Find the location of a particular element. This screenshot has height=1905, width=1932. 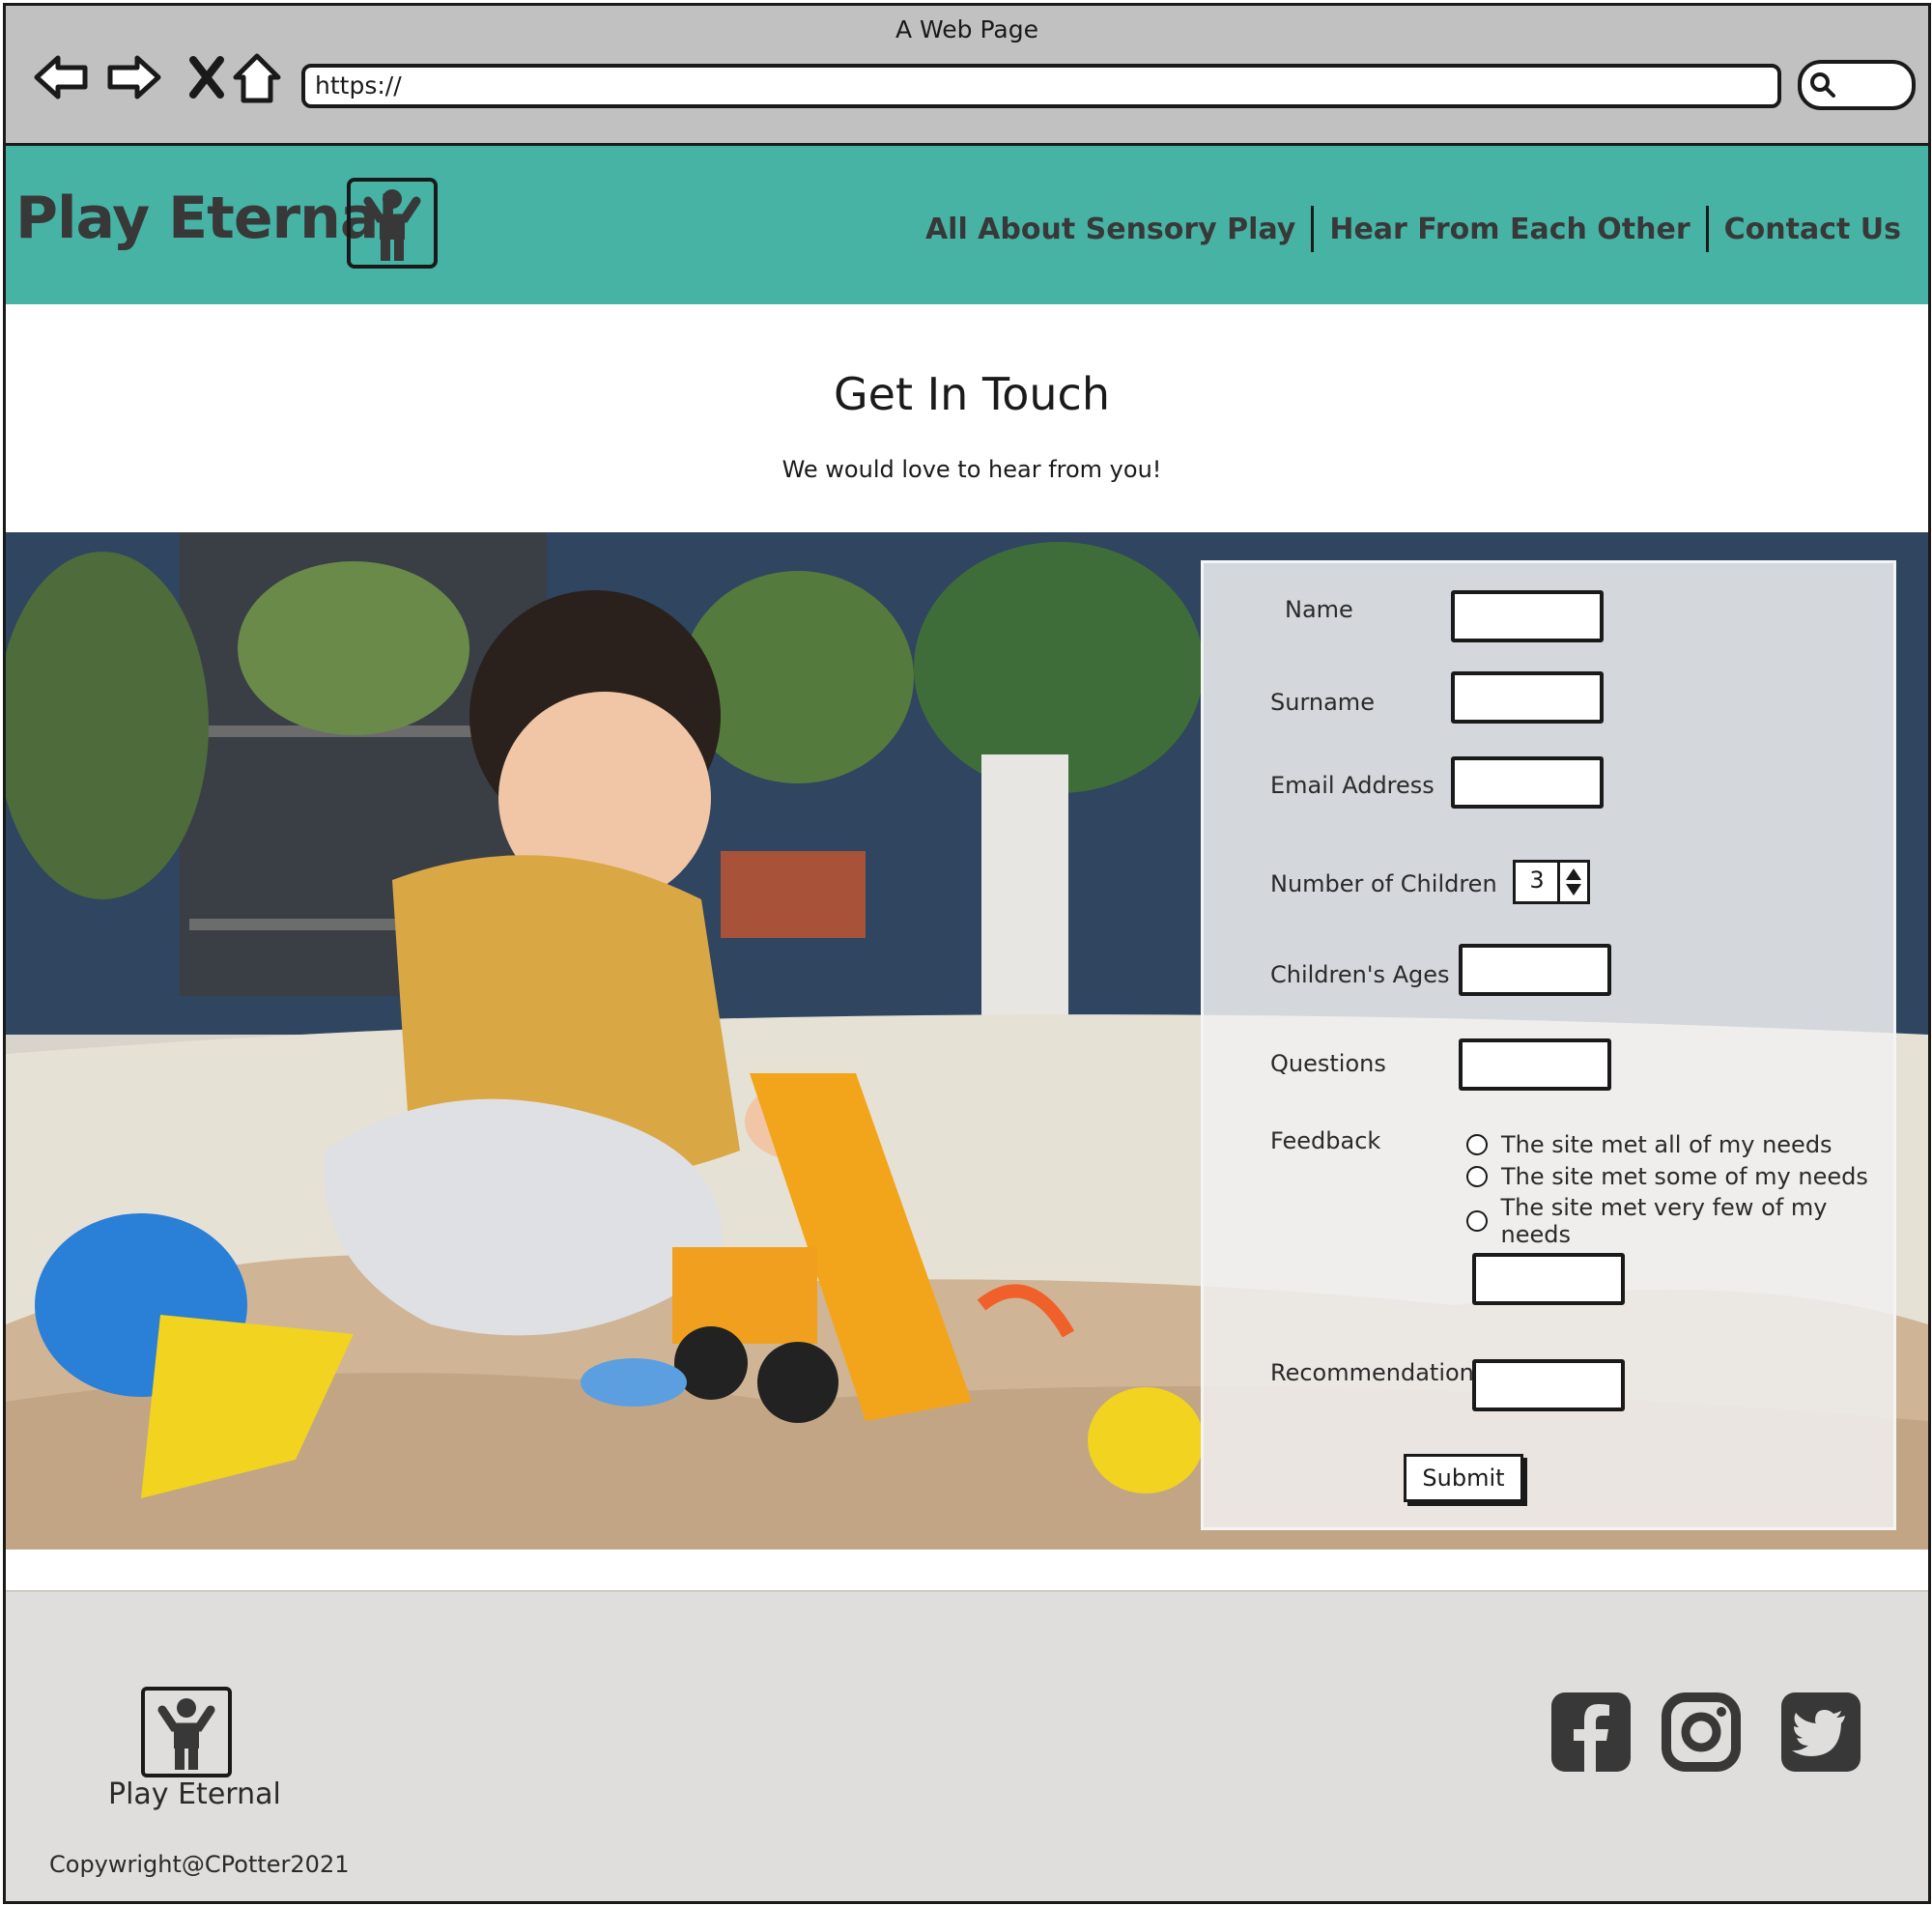

url-bar: https:// is located at coordinates (1041, 86).